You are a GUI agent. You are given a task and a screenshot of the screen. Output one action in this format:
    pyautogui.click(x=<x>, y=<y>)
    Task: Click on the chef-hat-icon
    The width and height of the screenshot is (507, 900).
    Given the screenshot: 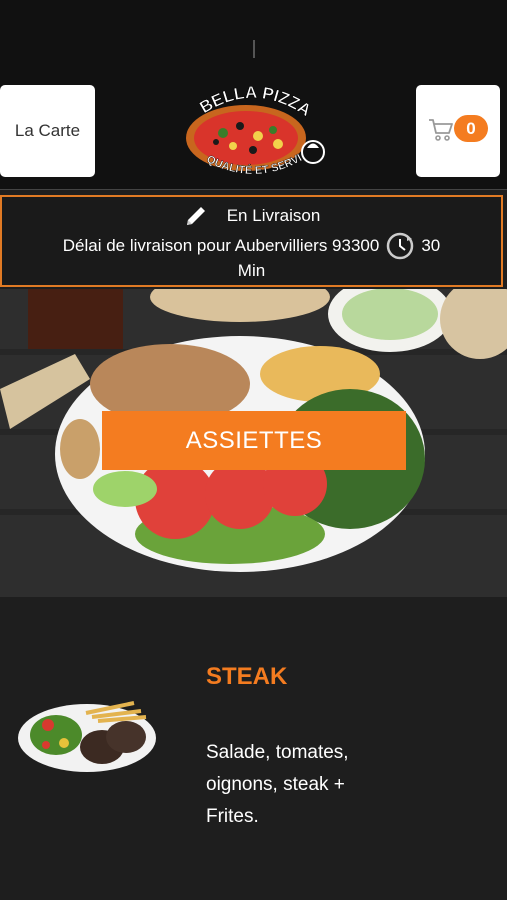 What is the action you would take?
    pyautogui.click(x=313, y=152)
    